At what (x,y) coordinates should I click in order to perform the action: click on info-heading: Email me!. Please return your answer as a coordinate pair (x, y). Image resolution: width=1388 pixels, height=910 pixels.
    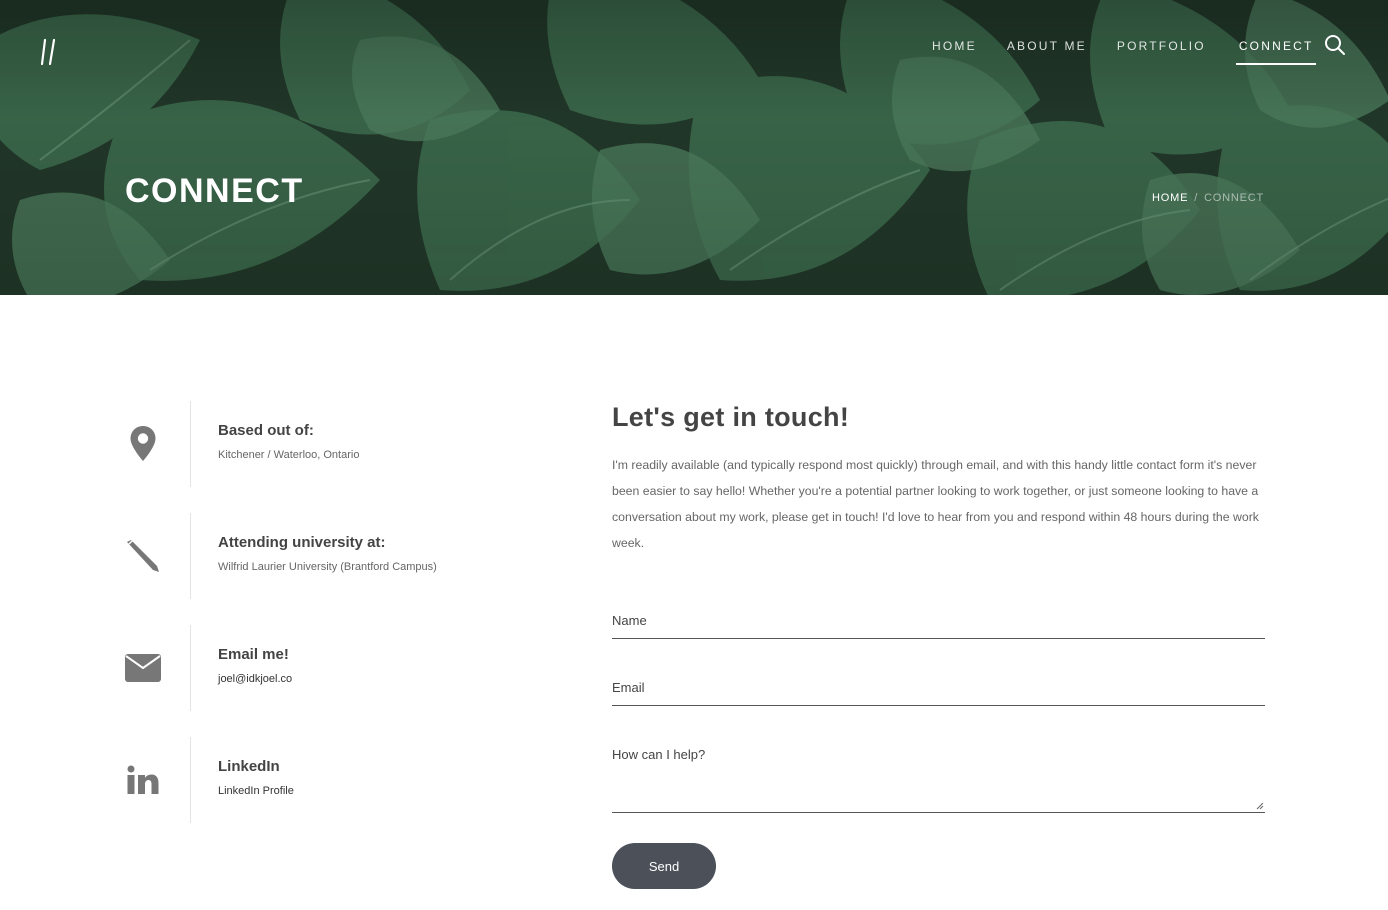
    Looking at the image, I should click on (253, 654).